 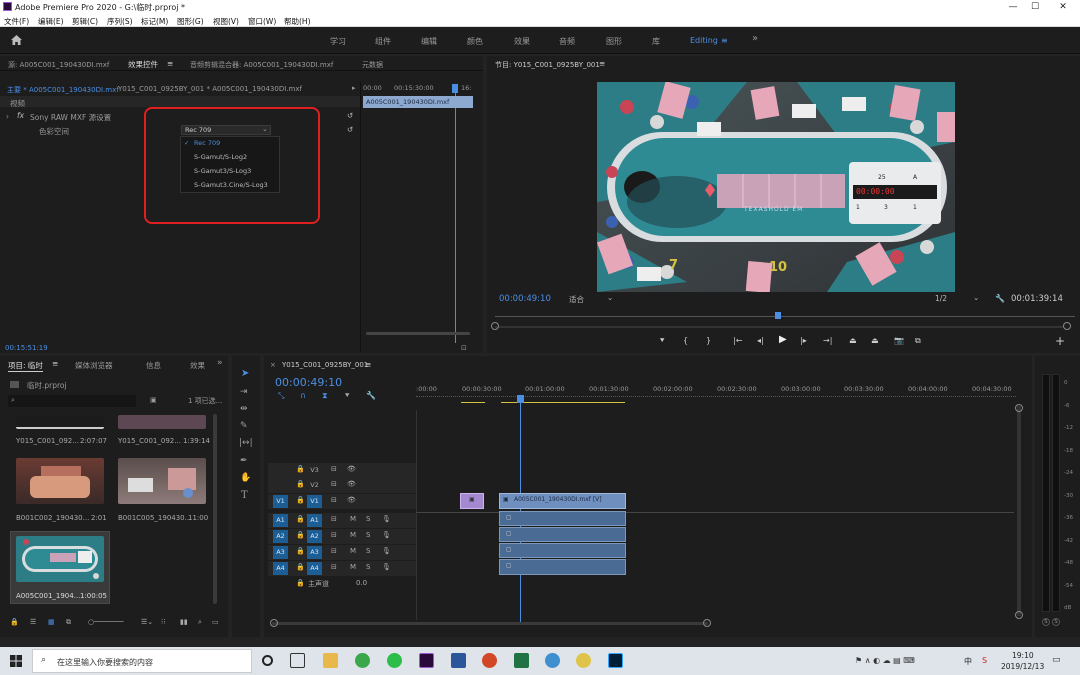 I want to click on explorer-icon, so click(x=330, y=660).